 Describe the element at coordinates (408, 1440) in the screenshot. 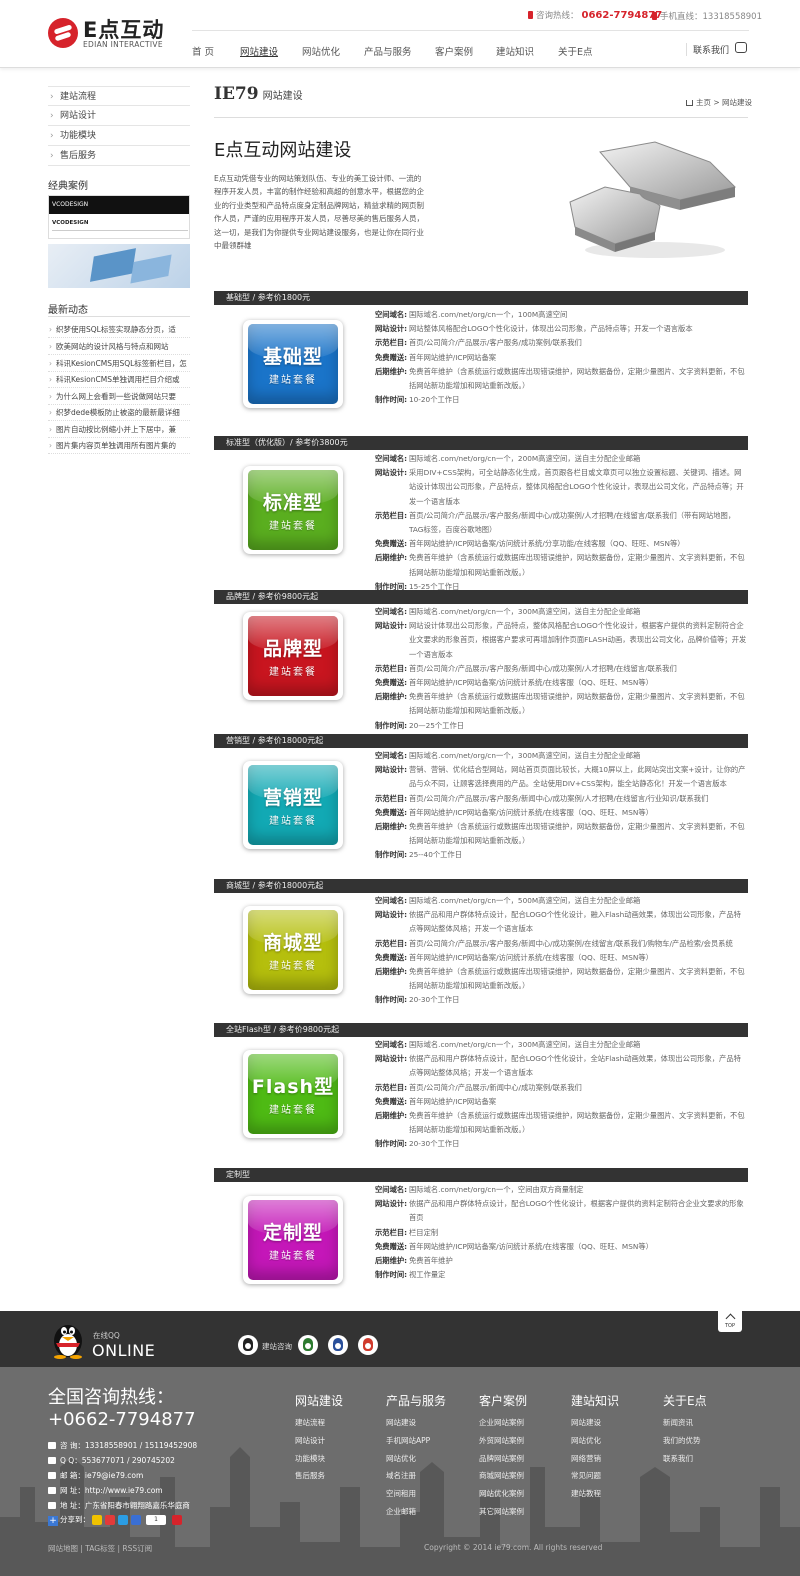

I see `footer-link: 手机网站APP` at that location.